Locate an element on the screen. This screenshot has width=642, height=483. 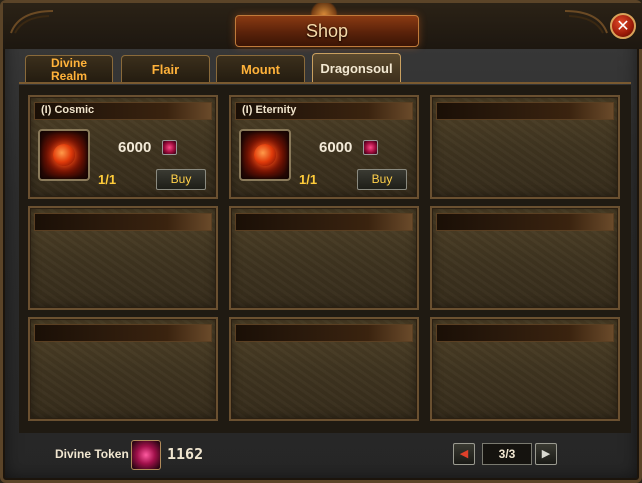
cosmic-orb-icon is located at coordinates (64, 155).